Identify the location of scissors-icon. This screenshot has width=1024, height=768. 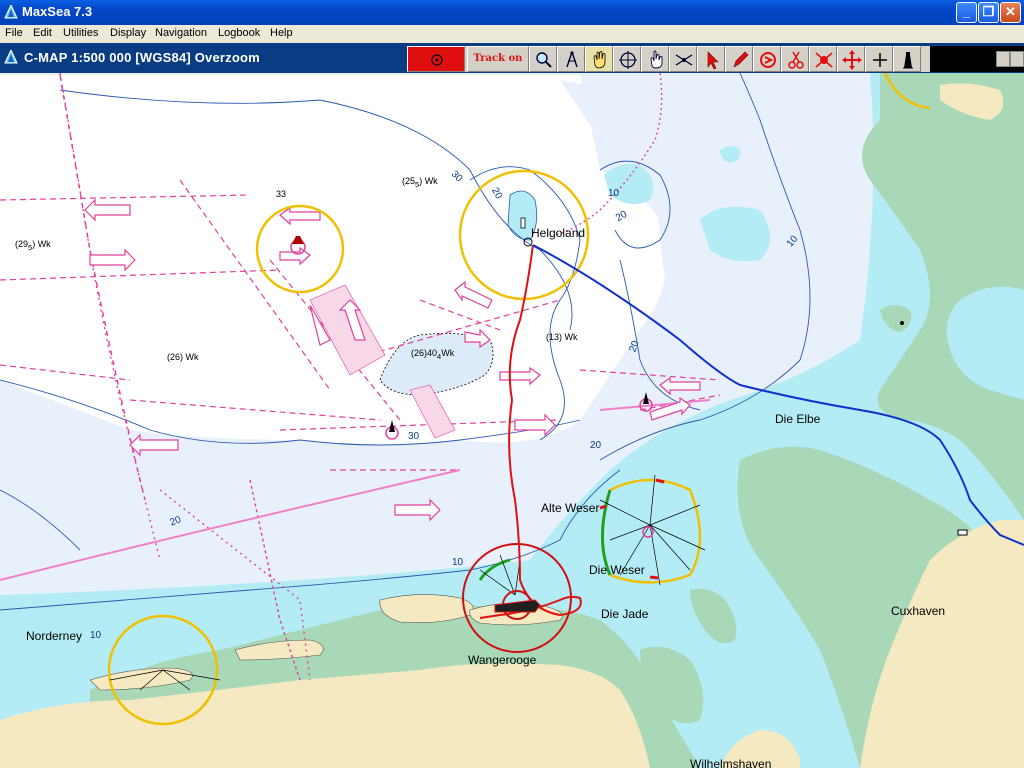
(796, 60).